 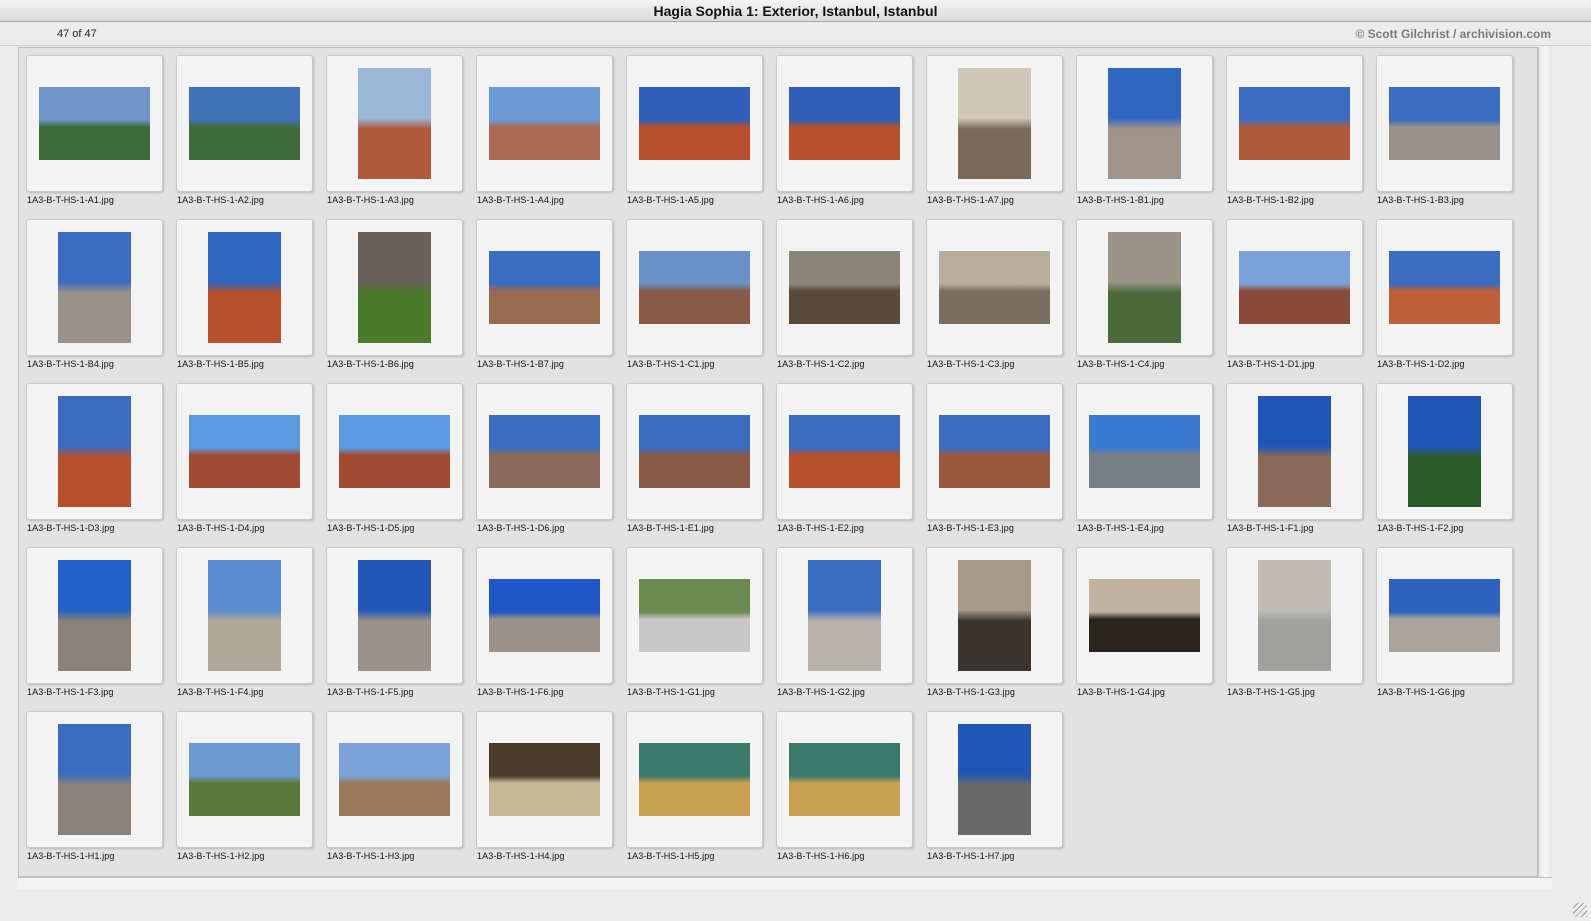 I want to click on thumbnail-item: 1A3-B-T-HS-1-G4.jpg, so click(x=1141, y=619).